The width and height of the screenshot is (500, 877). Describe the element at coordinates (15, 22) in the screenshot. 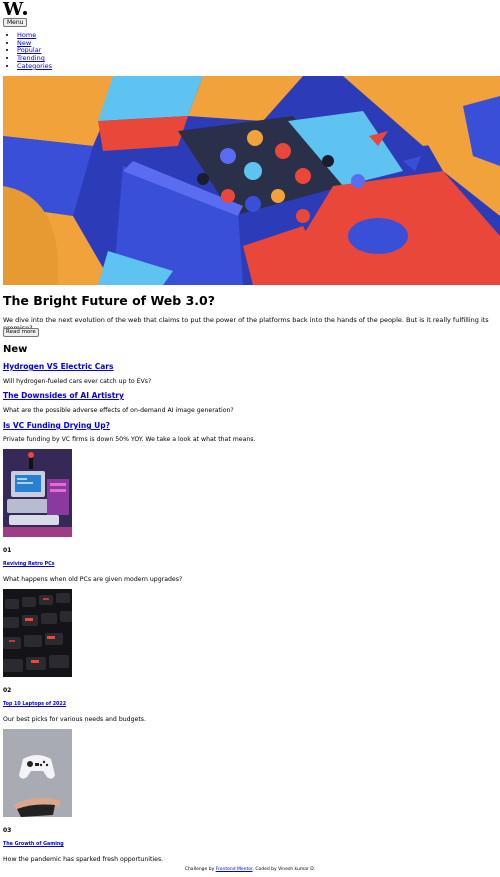

I see `menu-button: Menu` at that location.